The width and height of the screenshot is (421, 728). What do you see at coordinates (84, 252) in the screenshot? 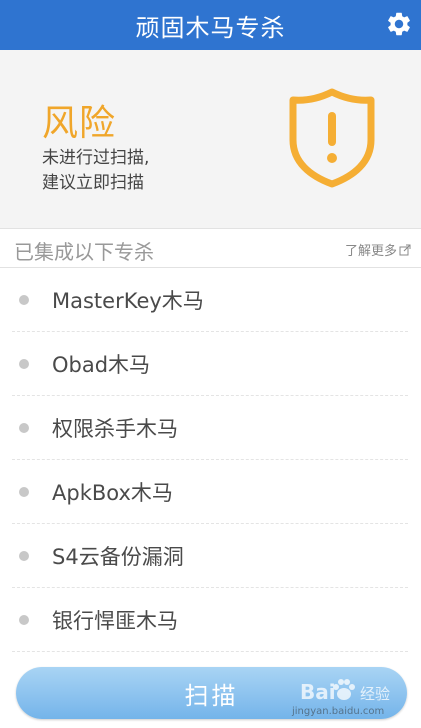
I see `section-title: 已集成以下专杀` at bounding box center [84, 252].